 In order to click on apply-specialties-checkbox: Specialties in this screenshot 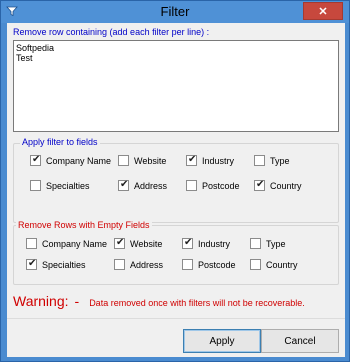, I will do `click(60, 185)`.